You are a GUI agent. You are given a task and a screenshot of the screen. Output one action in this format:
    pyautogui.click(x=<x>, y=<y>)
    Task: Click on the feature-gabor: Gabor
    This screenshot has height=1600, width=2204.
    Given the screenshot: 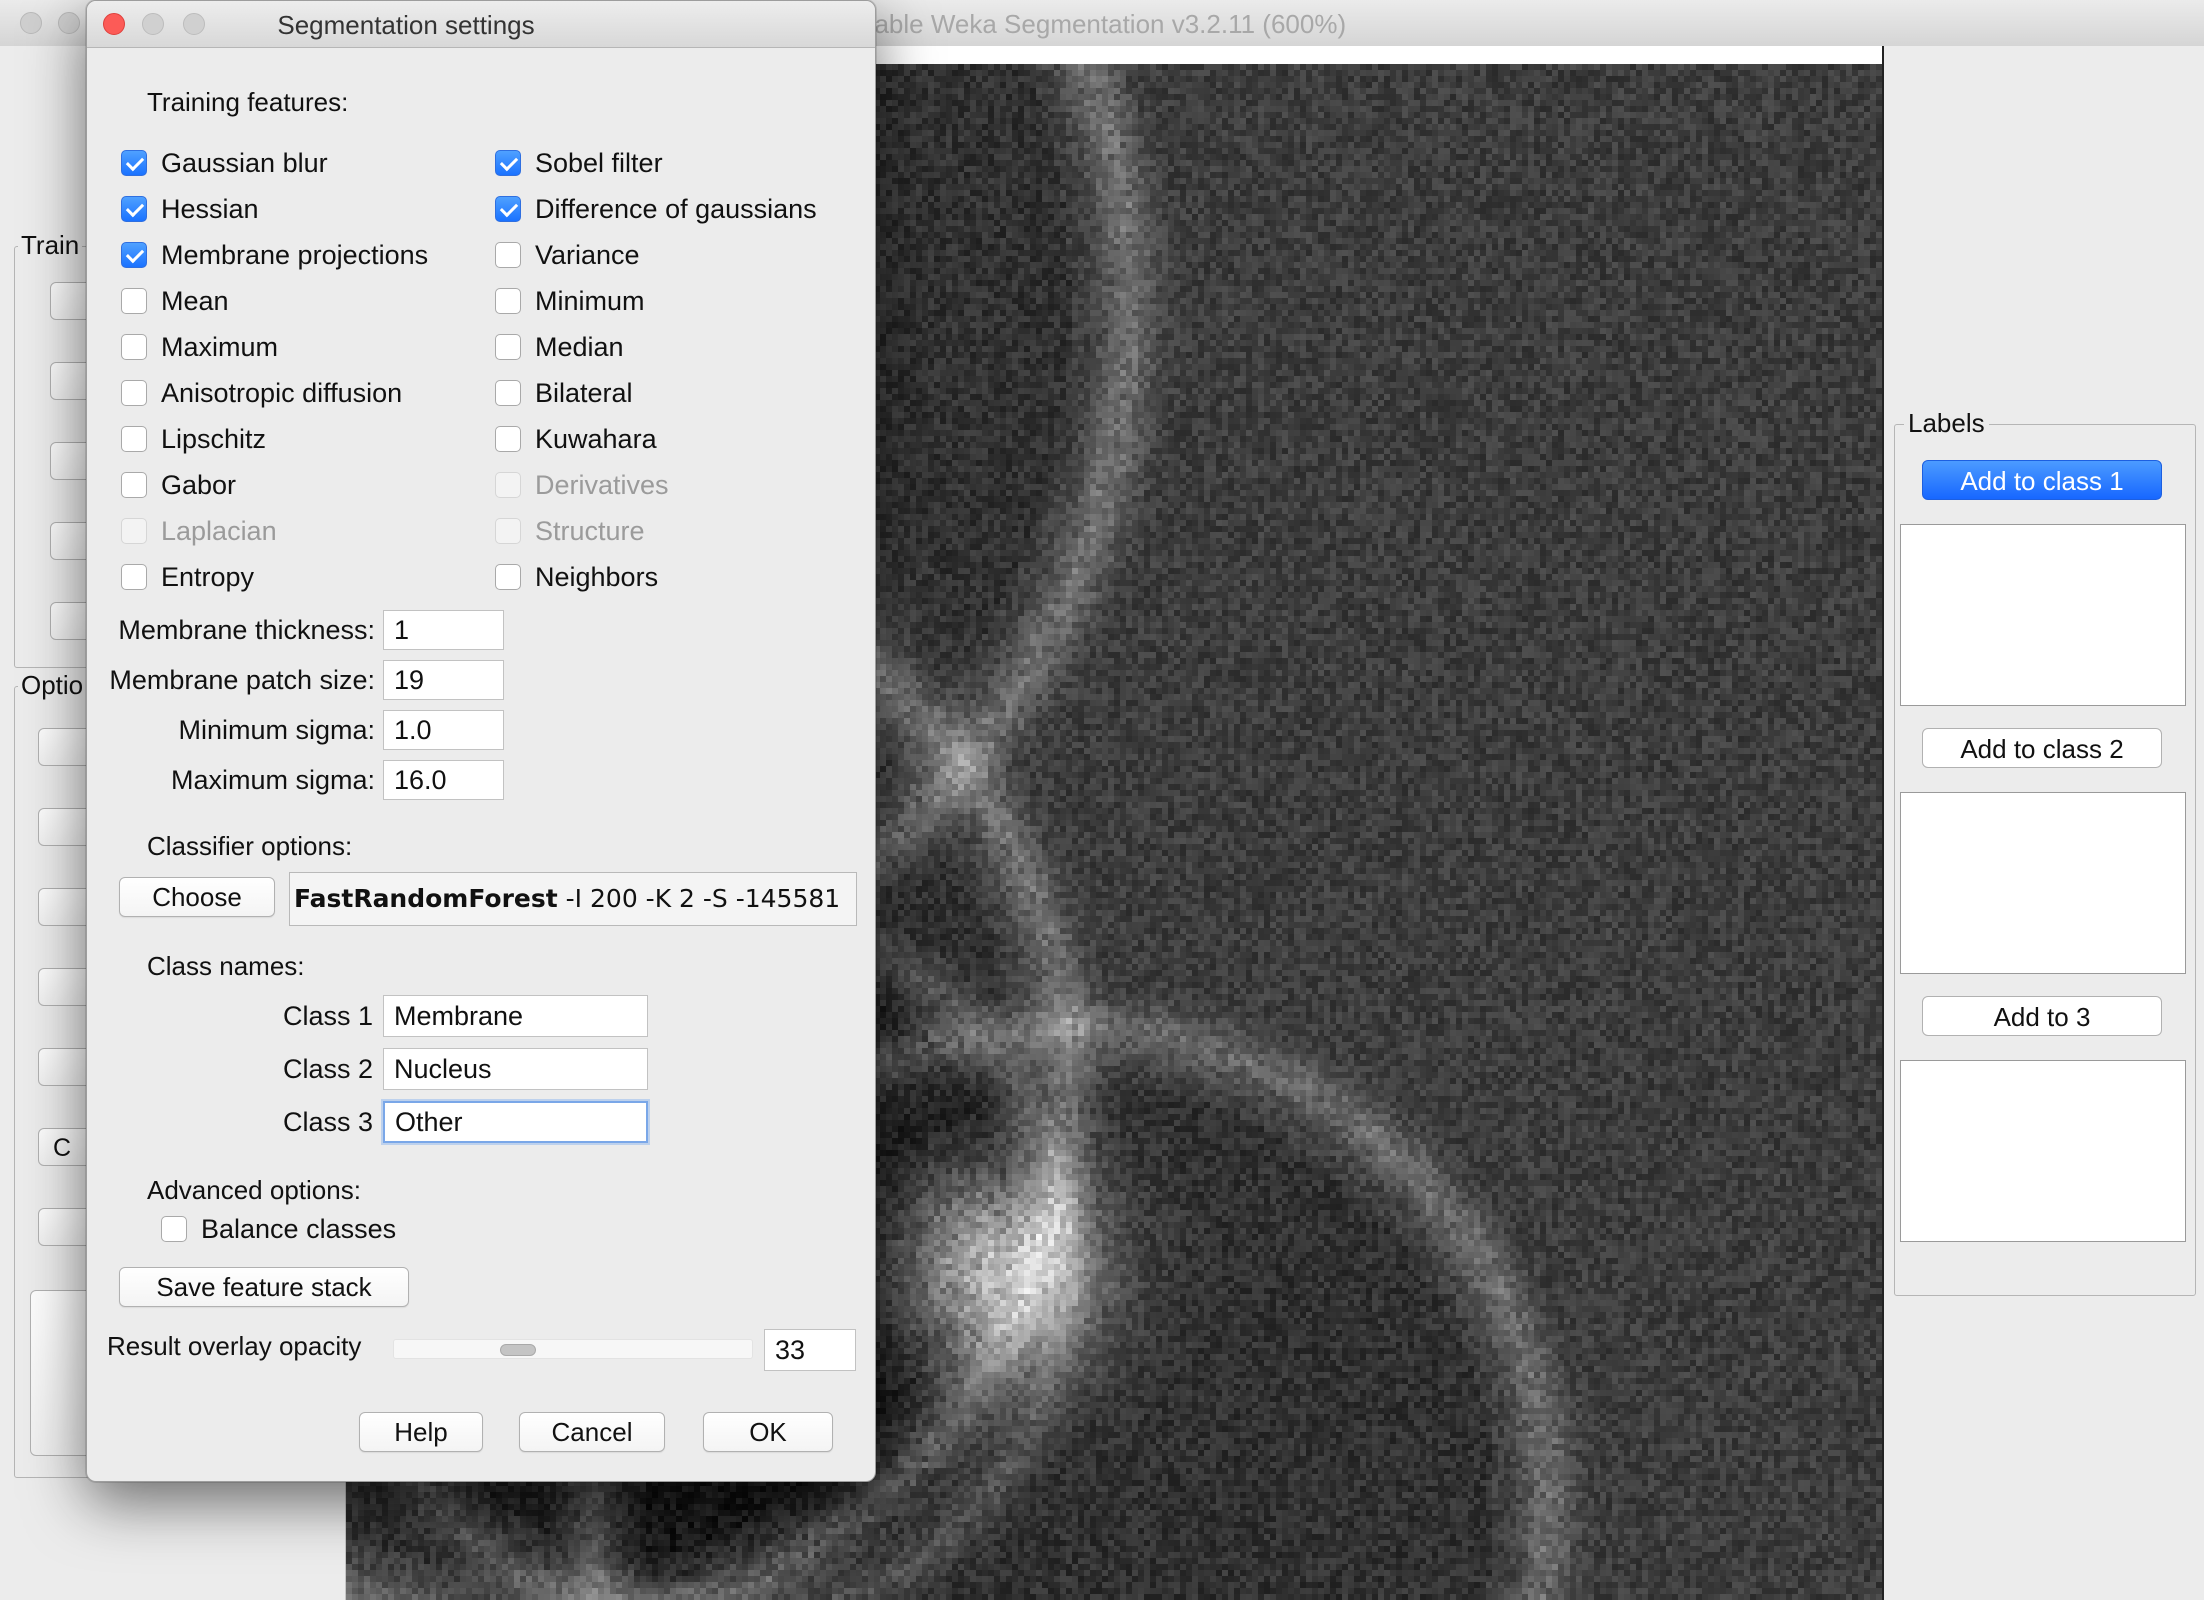 What is the action you would take?
    pyautogui.click(x=178, y=485)
    